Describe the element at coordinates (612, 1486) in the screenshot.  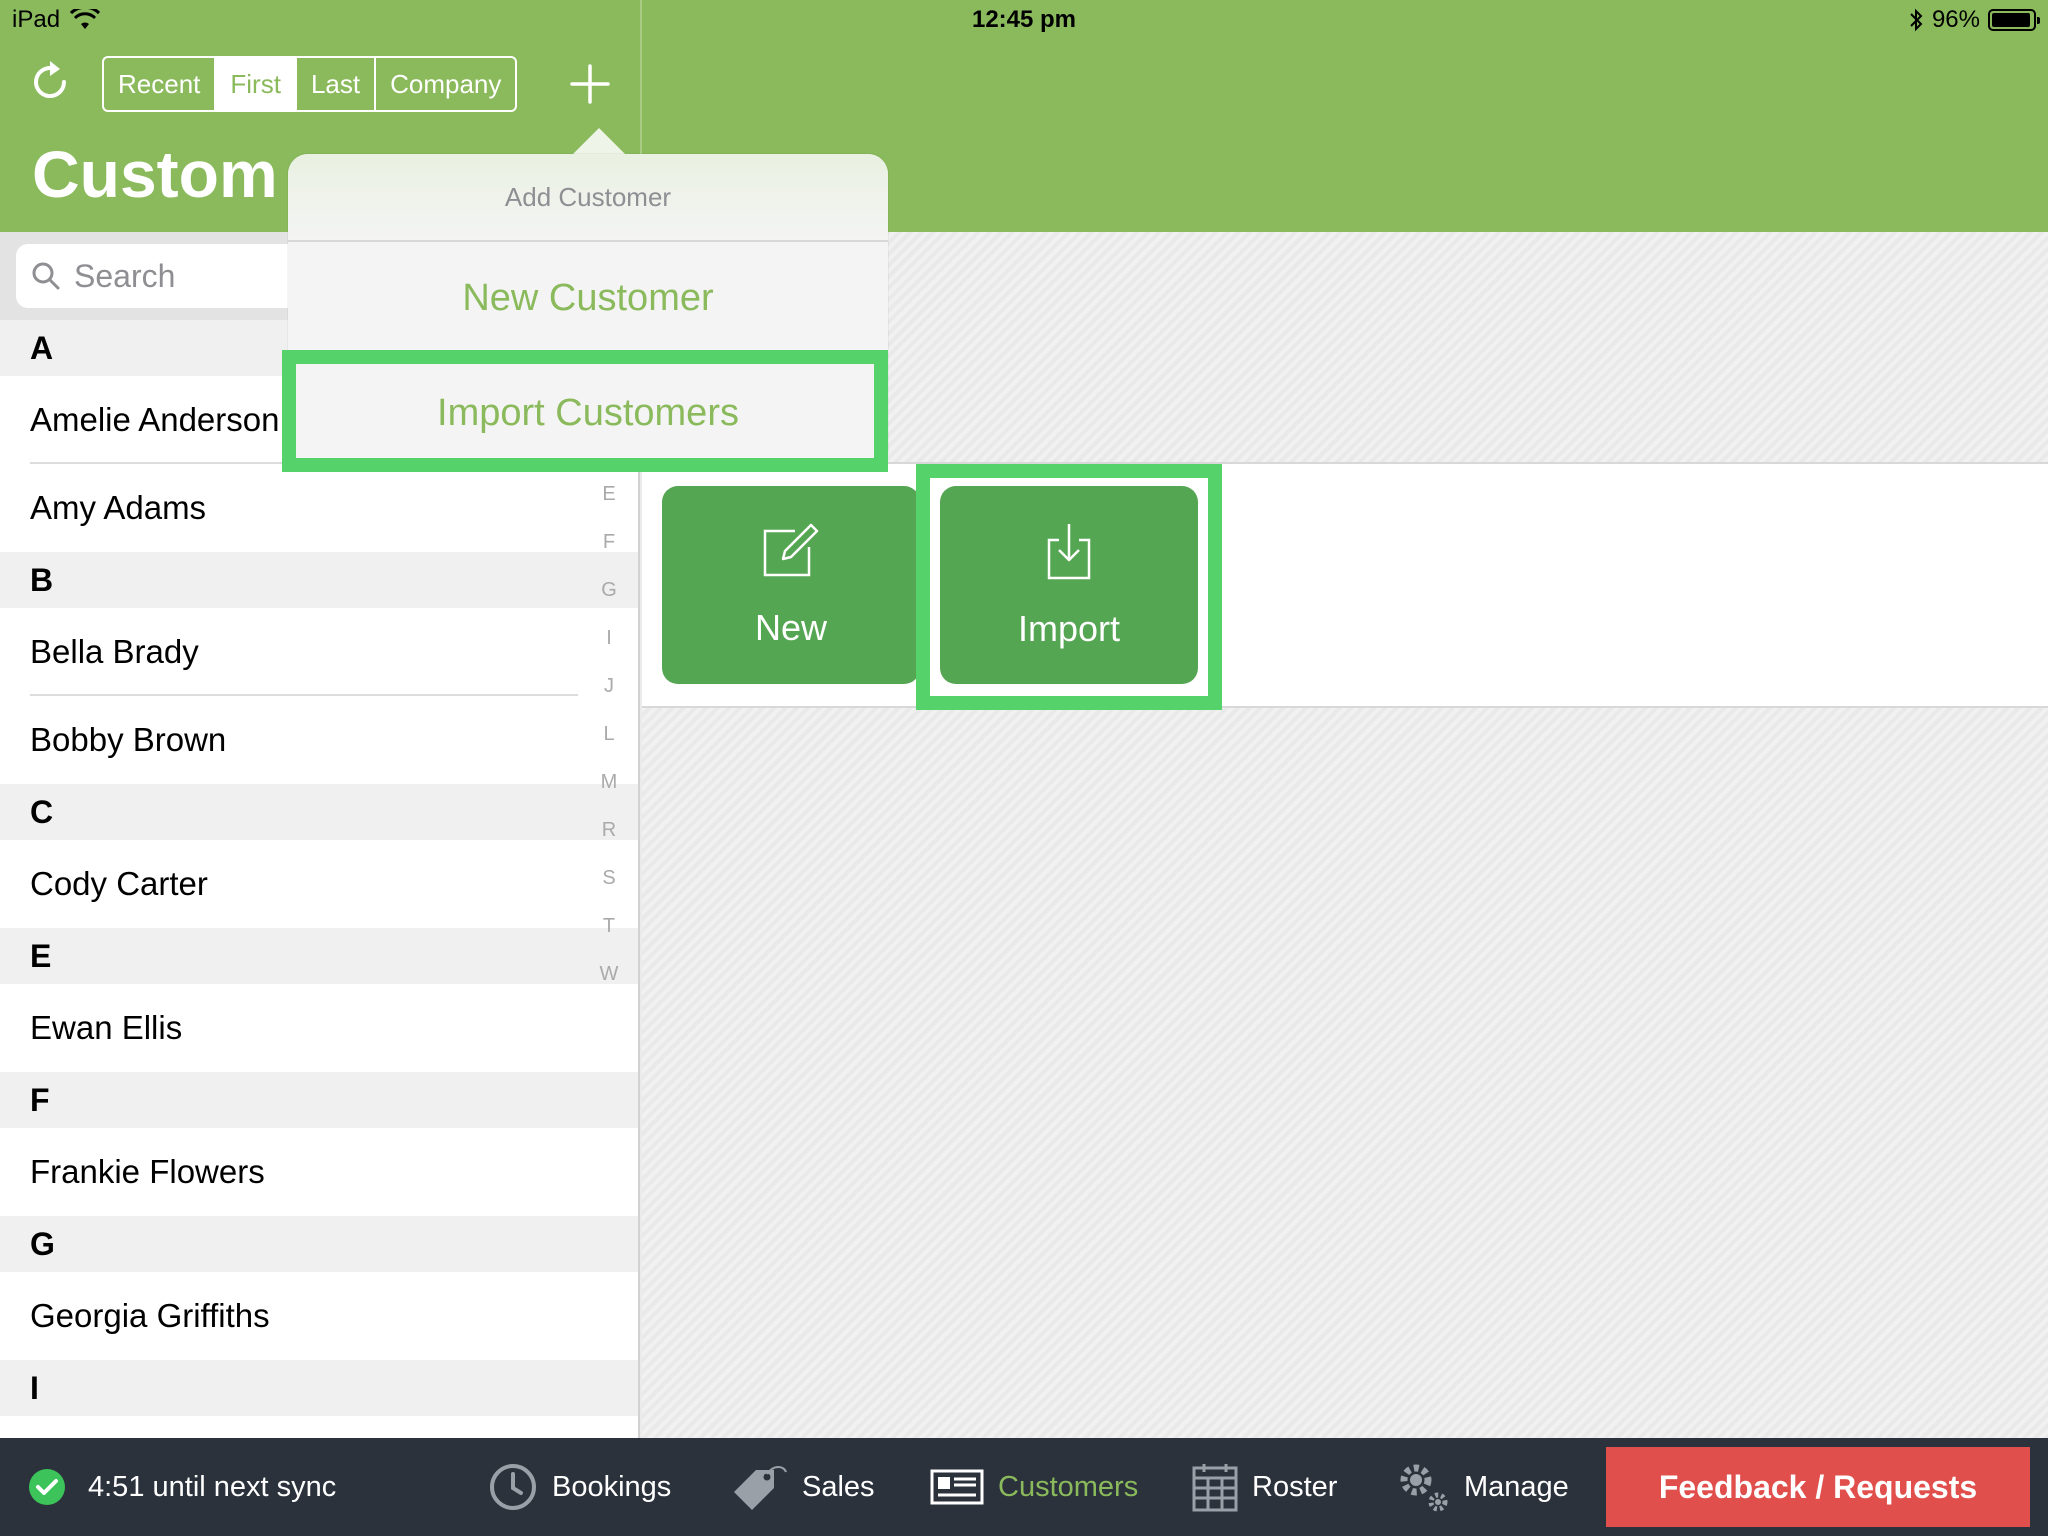
I see `tab-bookings-label: Bookings` at that location.